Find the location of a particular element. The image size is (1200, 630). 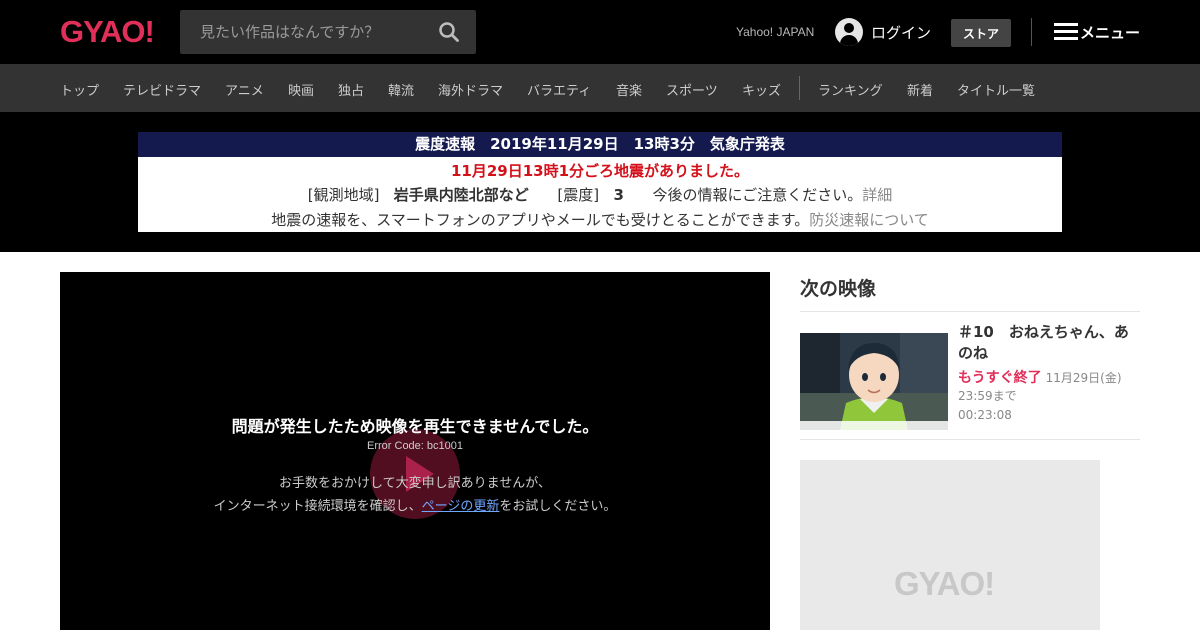

availability: もうすぐ終了 11月29日(金) 23:59まで is located at coordinates (1050, 387).